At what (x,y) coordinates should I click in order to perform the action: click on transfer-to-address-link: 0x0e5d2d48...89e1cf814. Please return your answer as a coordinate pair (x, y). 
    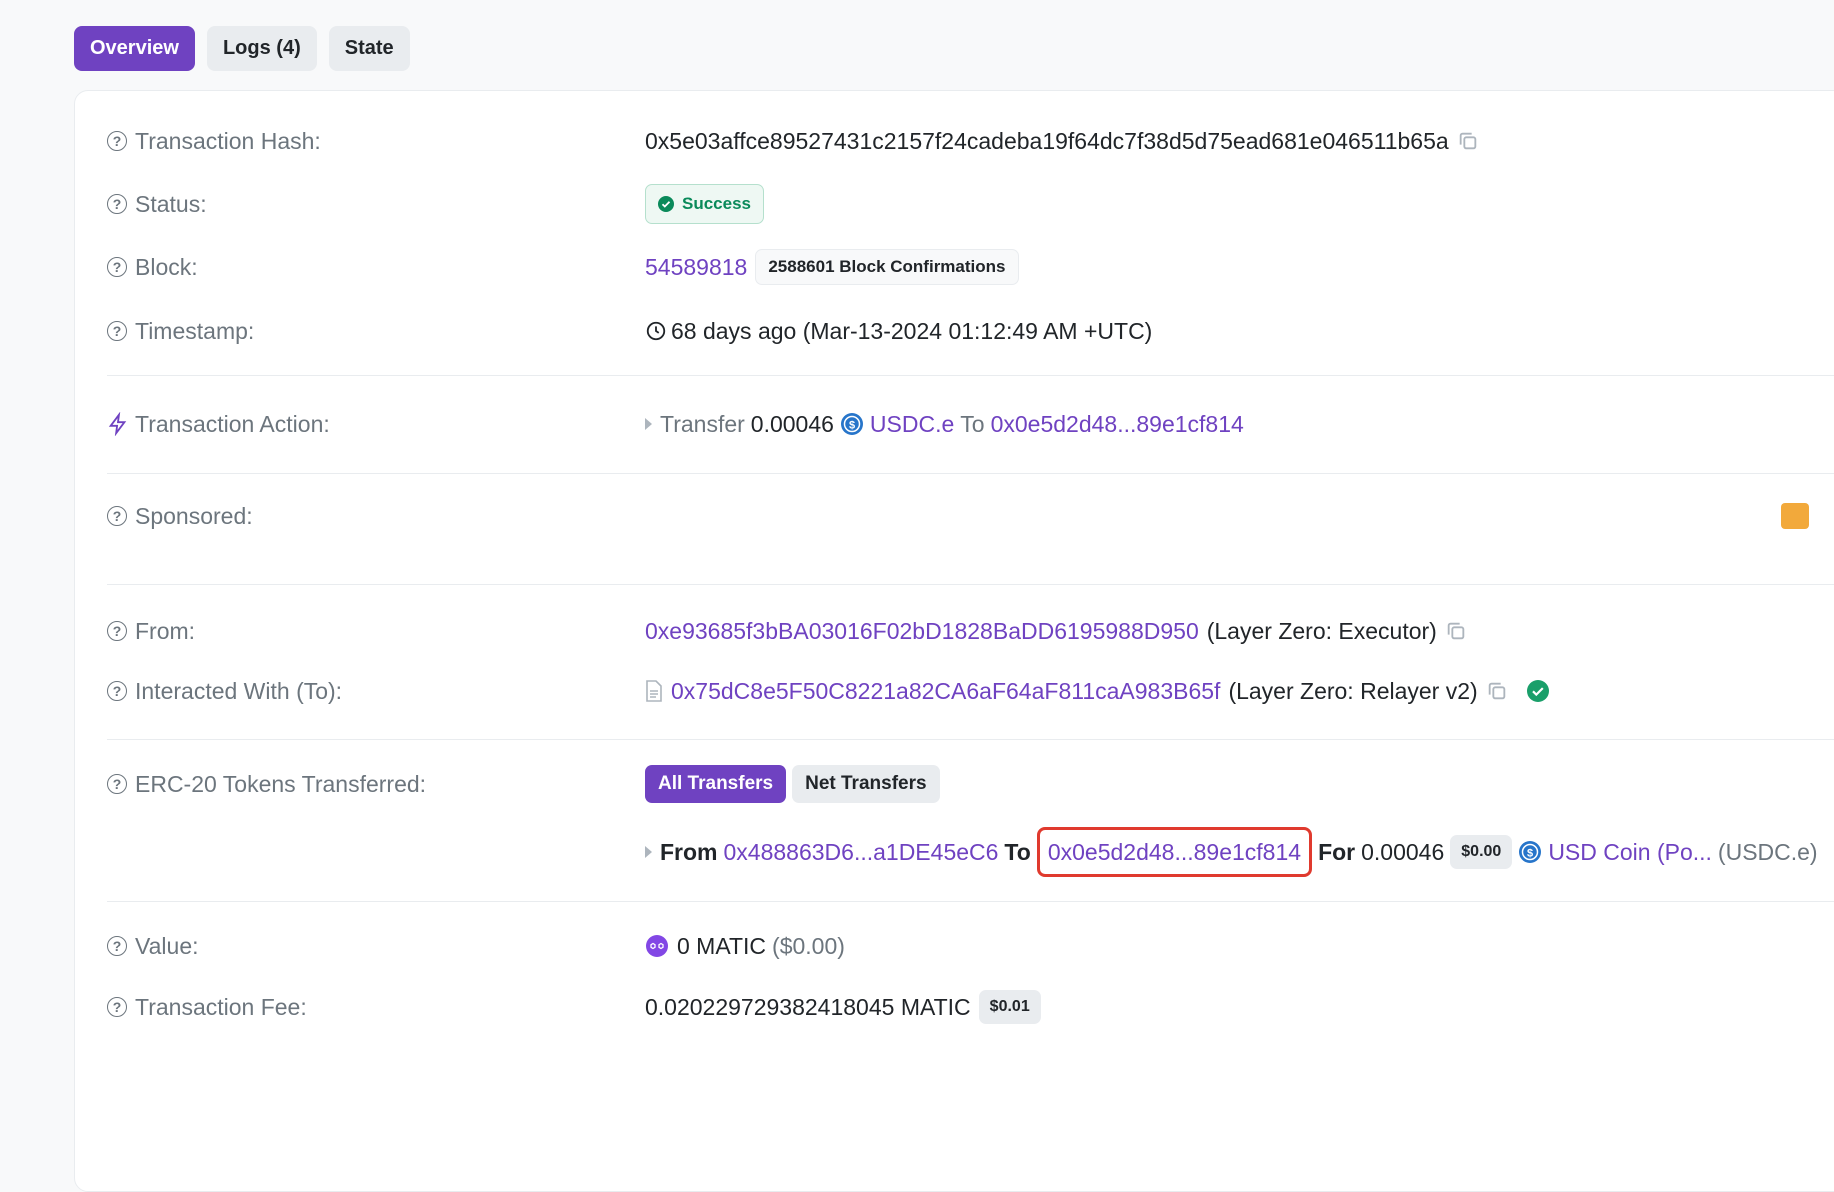
    Looking at the image, I should click on (1174, 852).